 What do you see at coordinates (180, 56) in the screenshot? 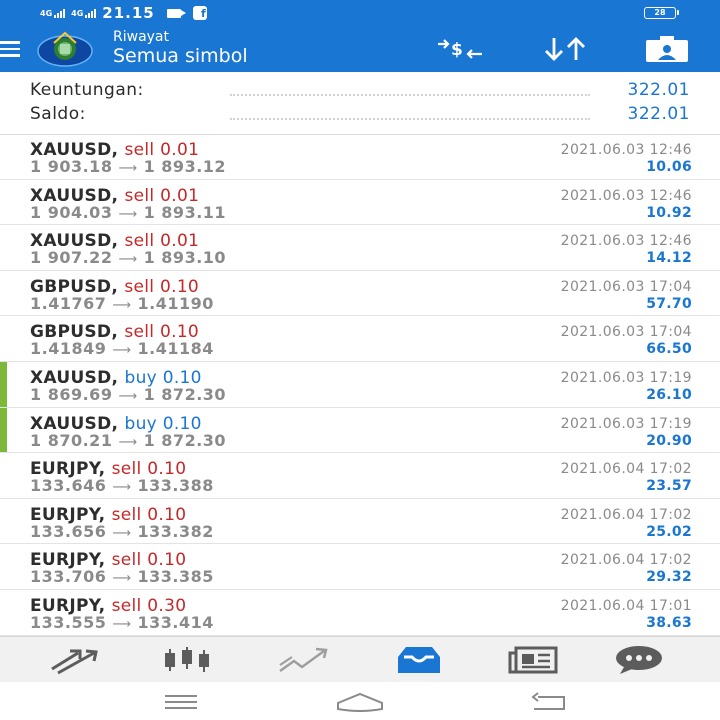
I see `screen-title: Semua simbol` at bounding box center [180, 56].